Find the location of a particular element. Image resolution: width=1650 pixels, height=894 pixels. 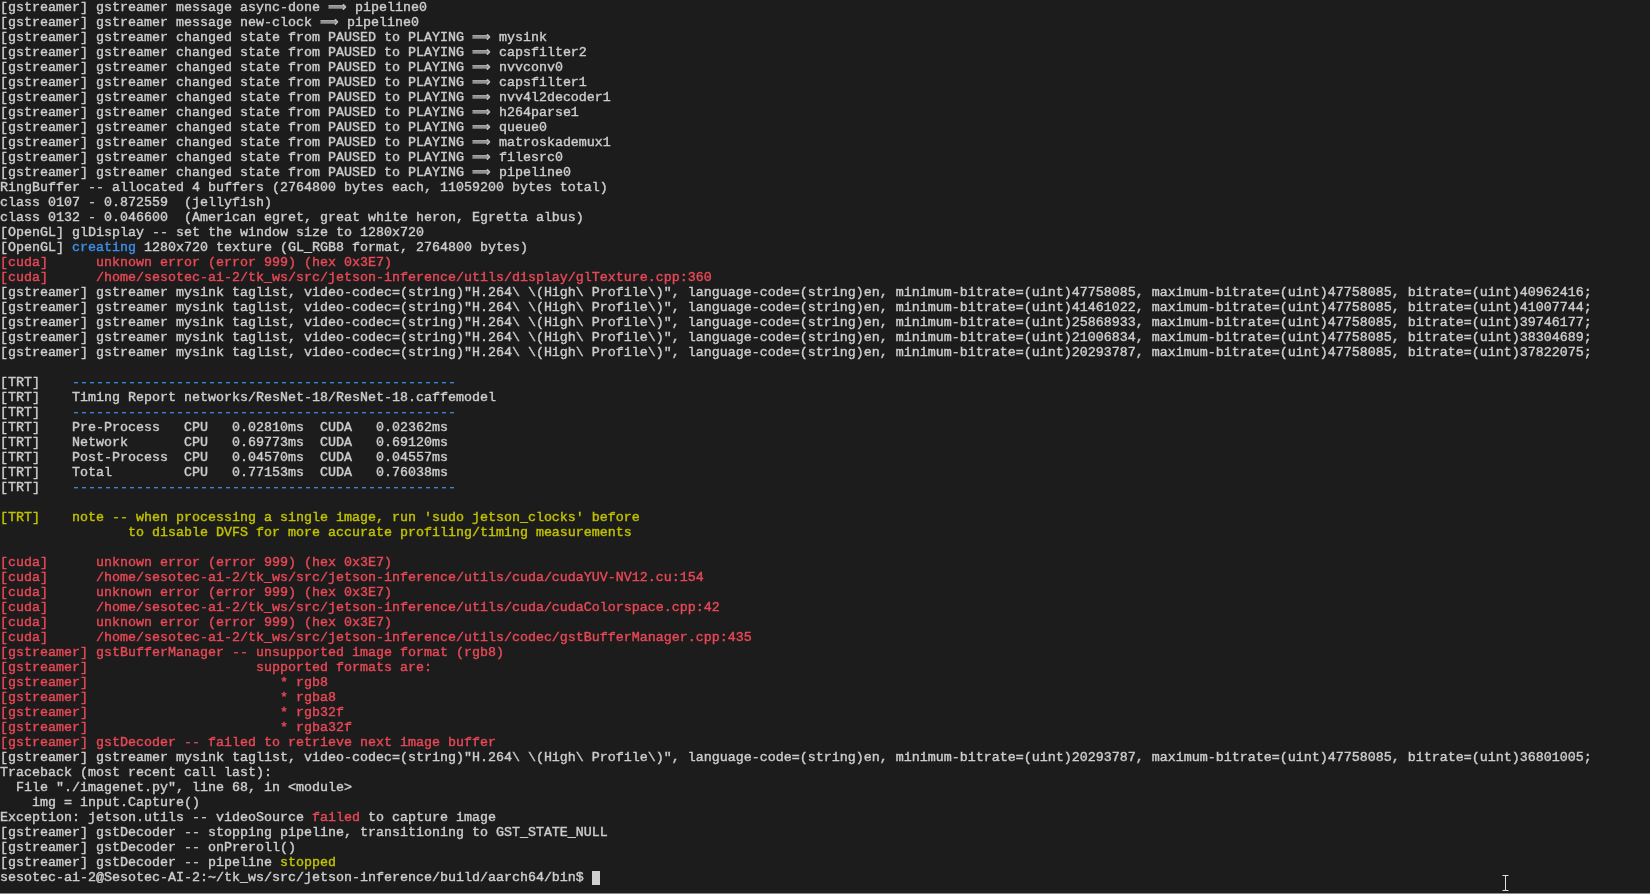

terminal-line: [gstreamer] gstreamer changed state from PAUSED to PLAYING ⟹ capsfilter1 is located at coordinates (293, 82).